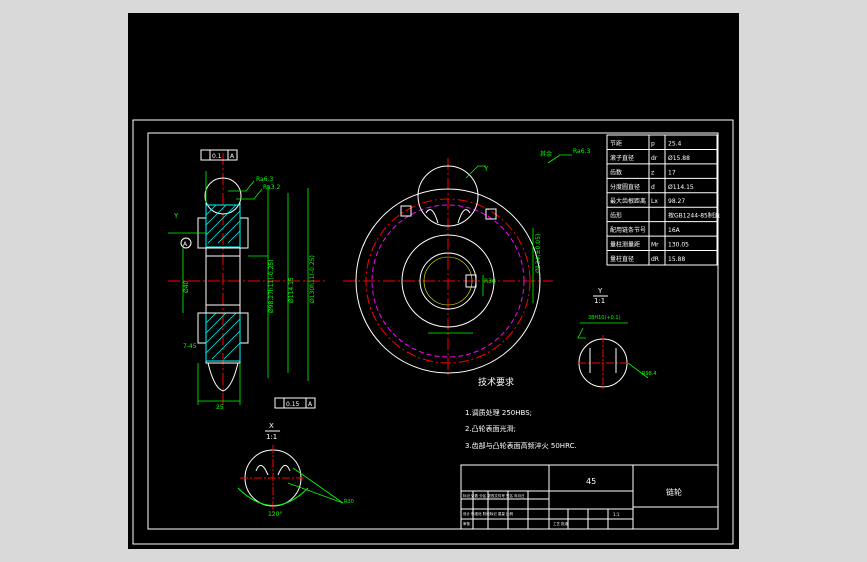 This screenshot has width=867, height=562. Describe the element at coordinates (232, 156) in the screenshot. I see `tolerance-top-datum: A` at that location.